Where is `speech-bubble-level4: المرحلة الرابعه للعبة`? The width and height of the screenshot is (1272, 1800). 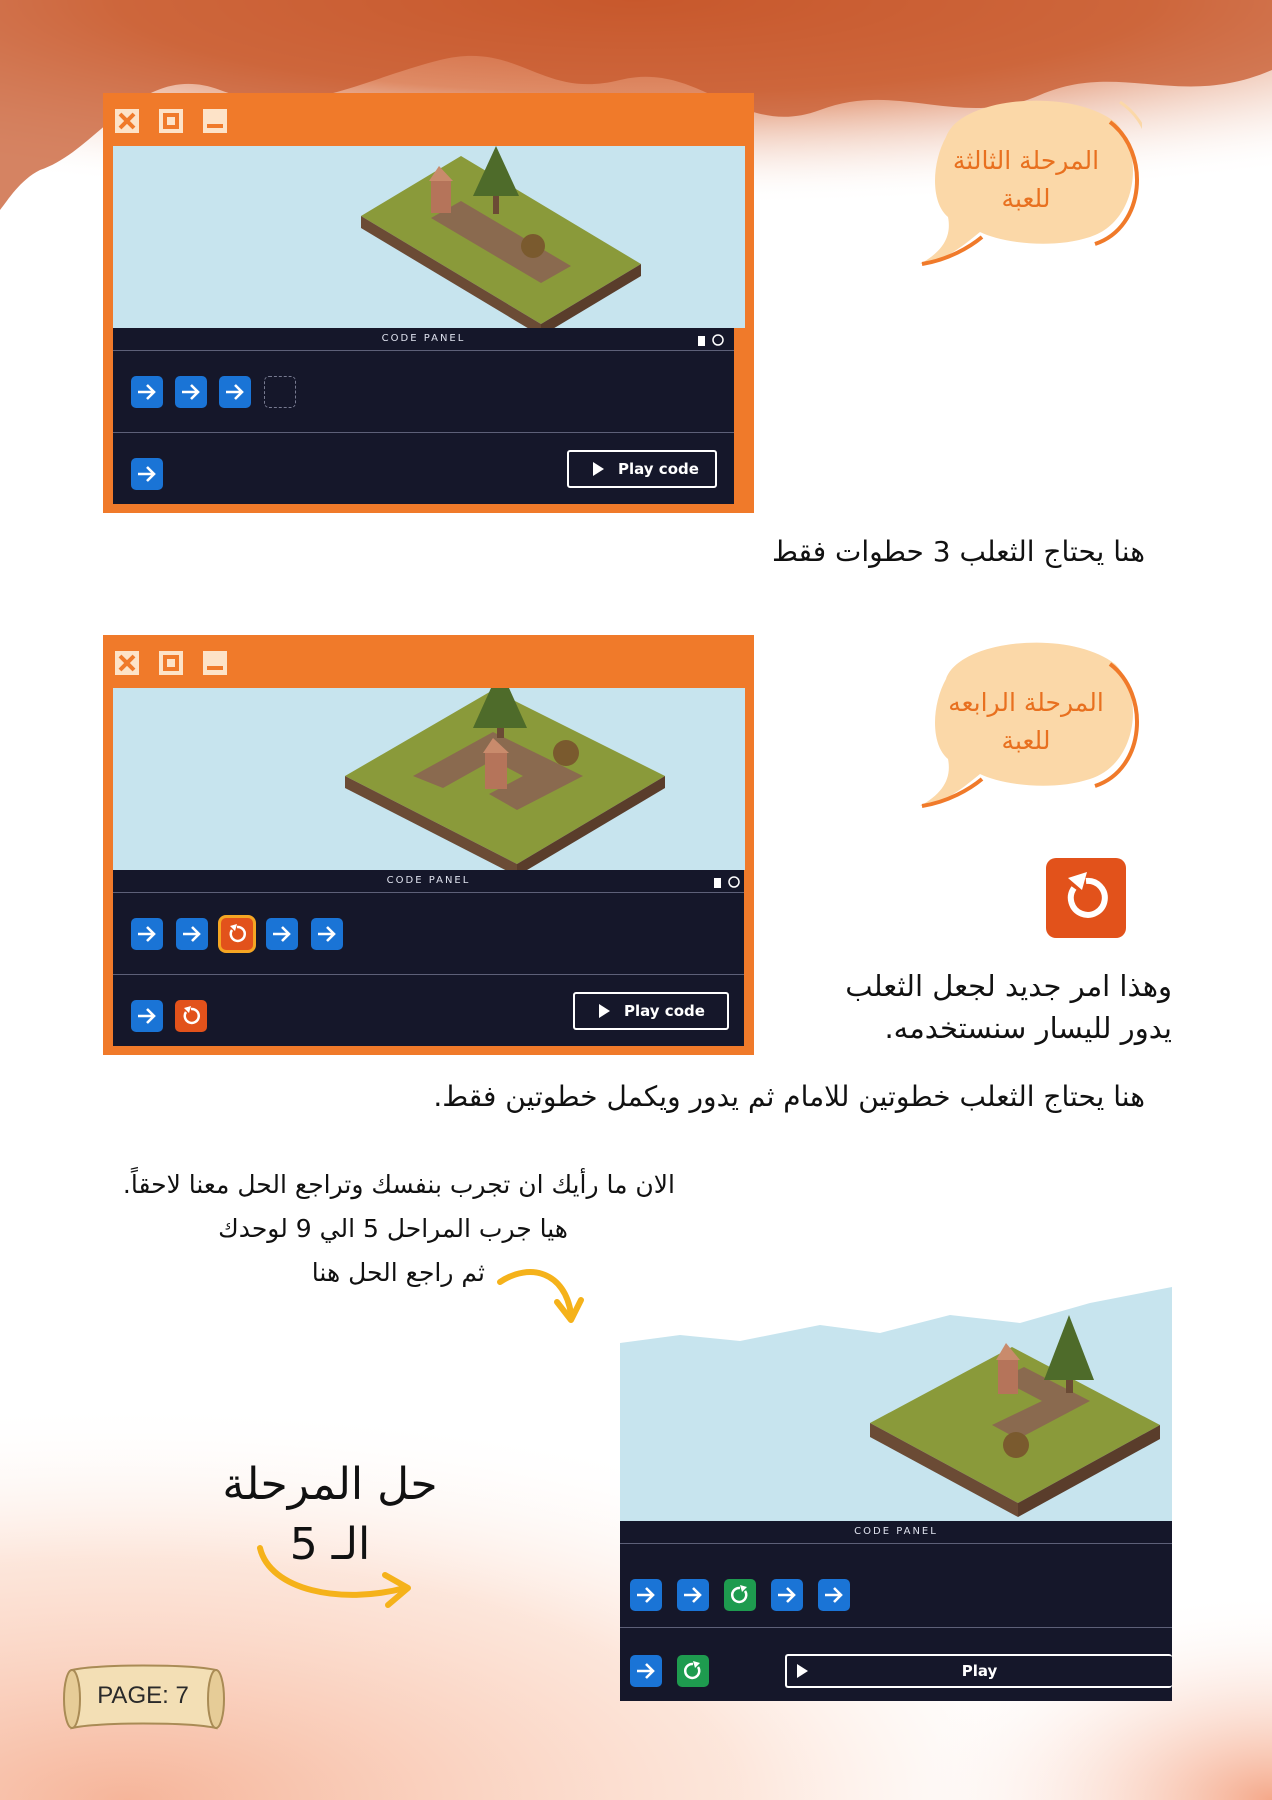 speech-bubble-level4: المرحلة الرابعه للعبة is located at coordinates (1026, 724).